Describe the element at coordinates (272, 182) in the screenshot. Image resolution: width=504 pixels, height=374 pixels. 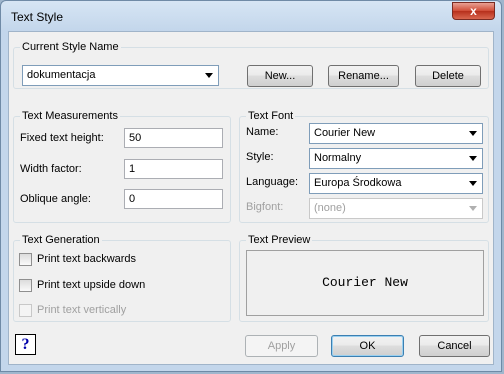
I see `language-label: Language:` at that location.